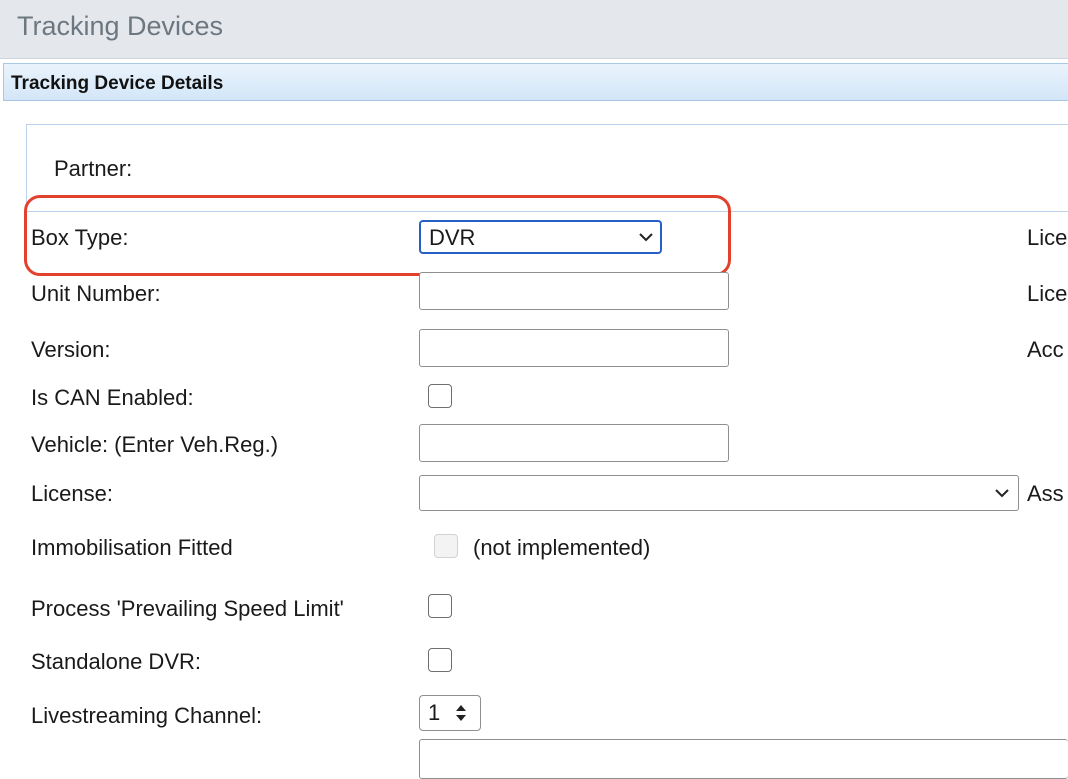  Describe the element at coordinates (535, 82) in the screenshot. I see `section-header: Tracking Device Details` at that location.